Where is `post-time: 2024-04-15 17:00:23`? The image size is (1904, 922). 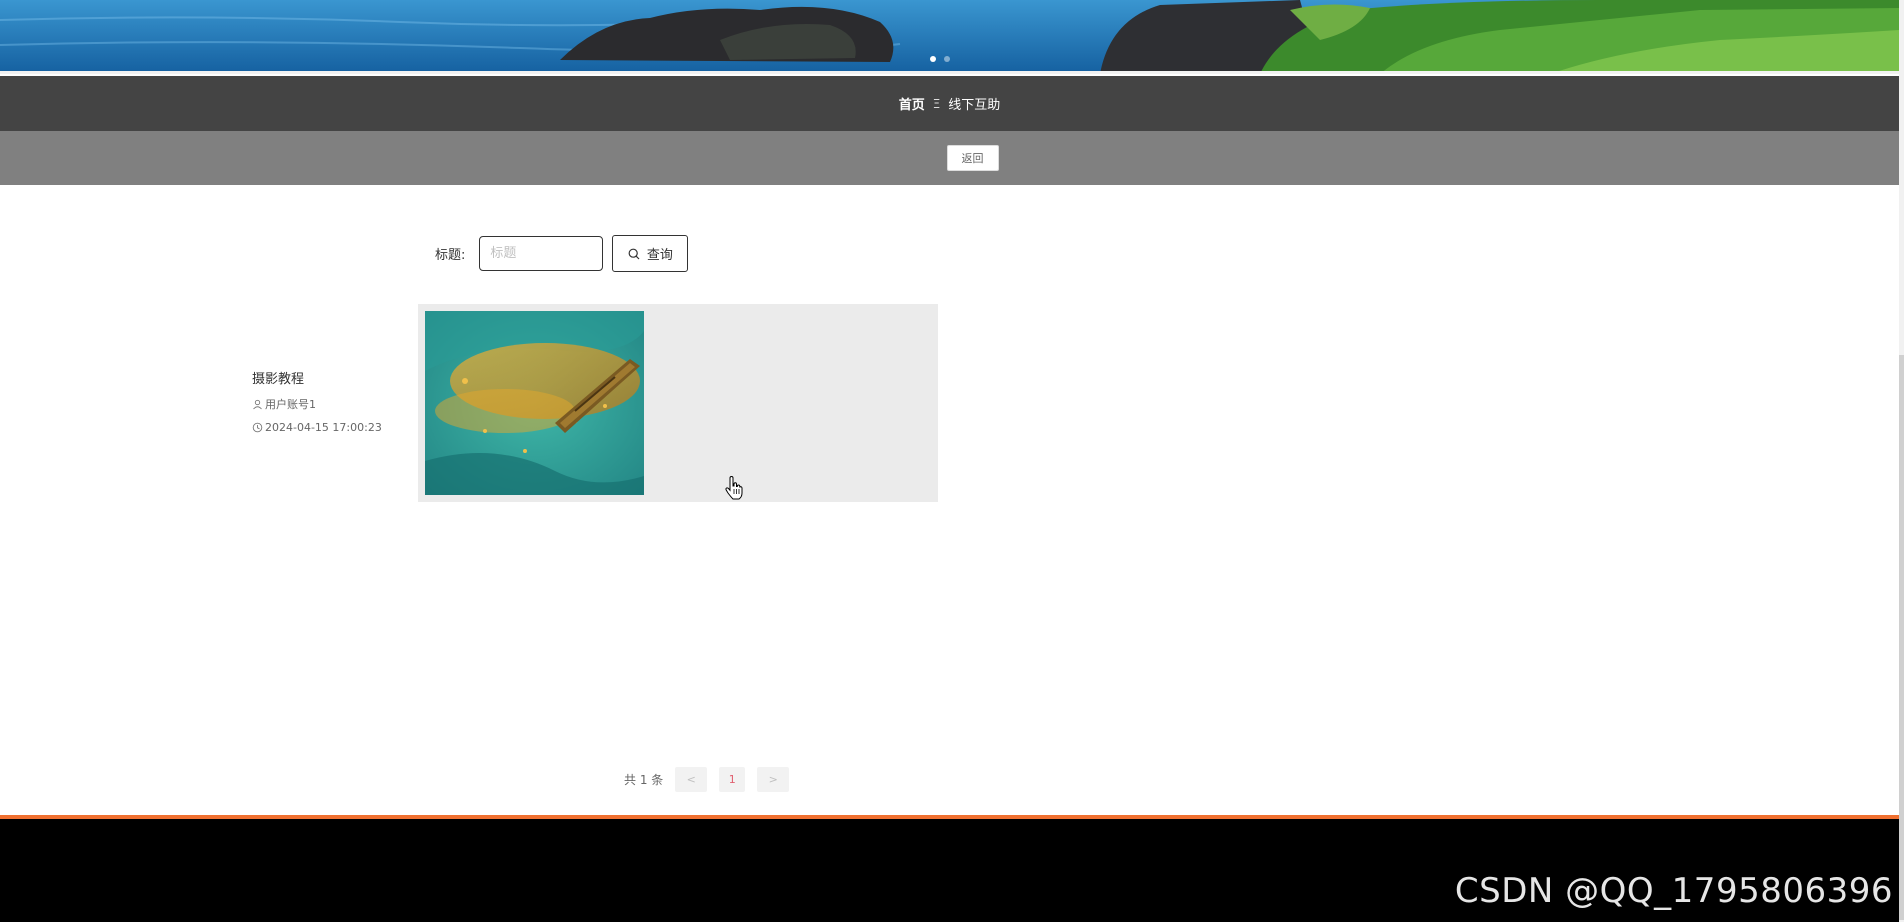 post-time: 2024-04-15 17:00:23 is located at coordinates (317, 427).